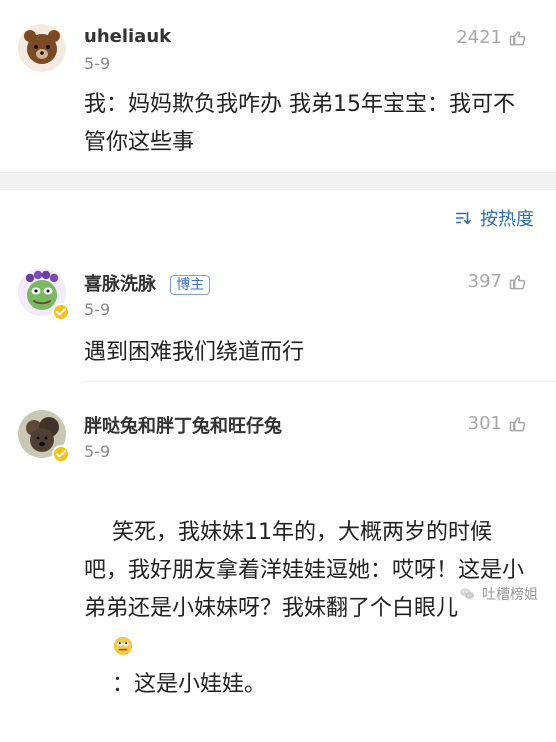  What do you see at coordinates (278, 181) in the screenshot?
I see `section-divider` at bounding box center [278, 181].